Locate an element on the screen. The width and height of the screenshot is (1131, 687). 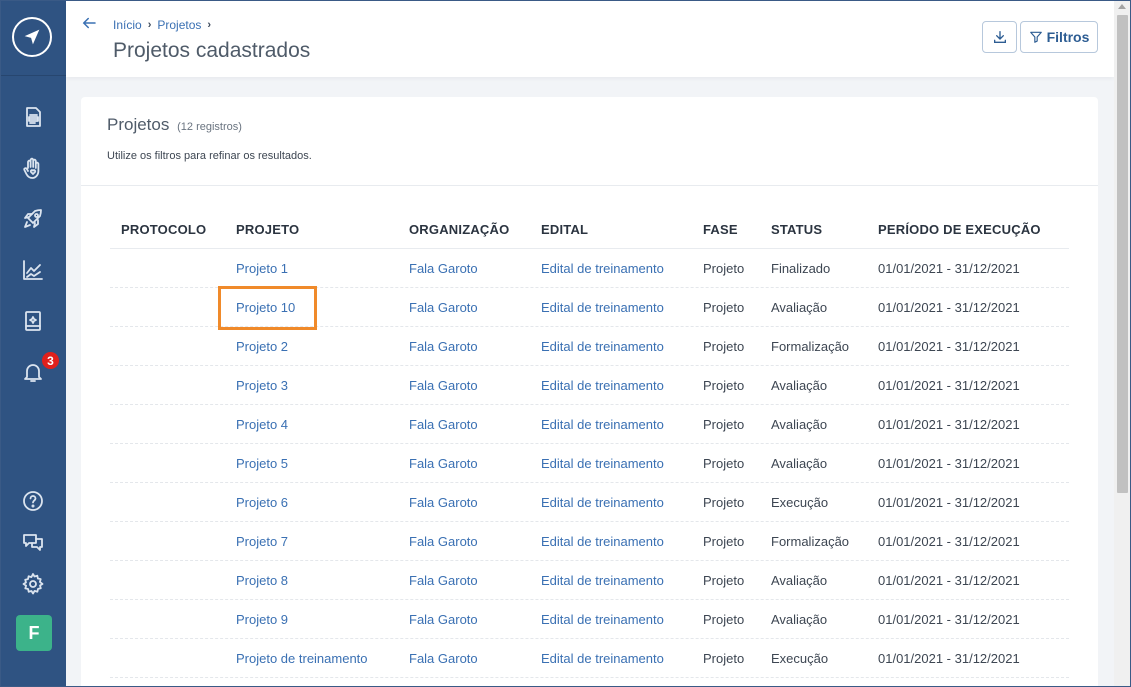
column-header-periodo: PERÍODO DE EXECUÇÃO is located at coordinates (973, 229).